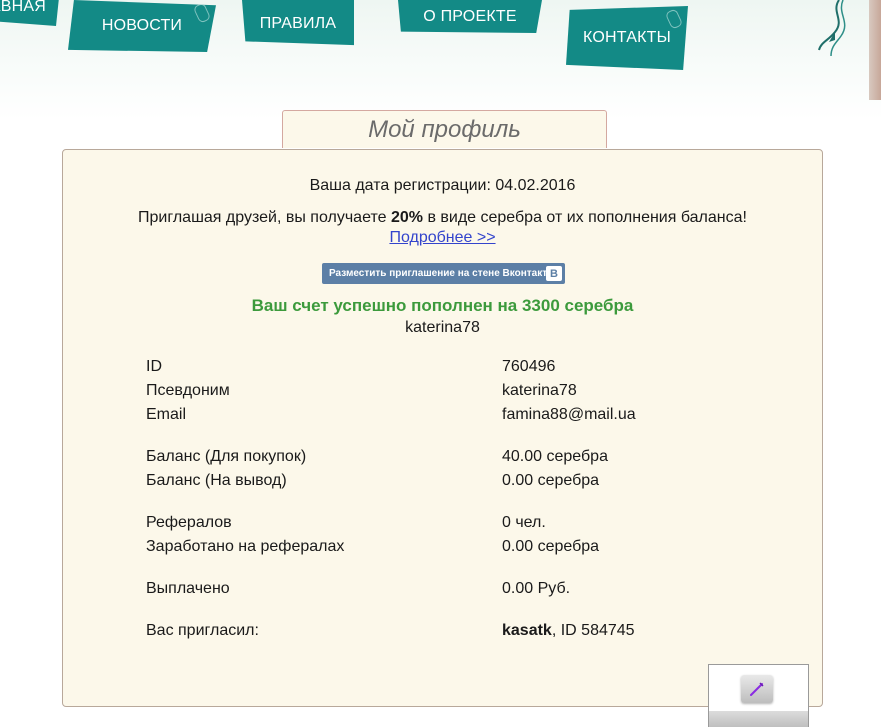 The width and height of the screenshot is (881, 727). I want to click on vk-logo-icon: B, so click(554, 273).